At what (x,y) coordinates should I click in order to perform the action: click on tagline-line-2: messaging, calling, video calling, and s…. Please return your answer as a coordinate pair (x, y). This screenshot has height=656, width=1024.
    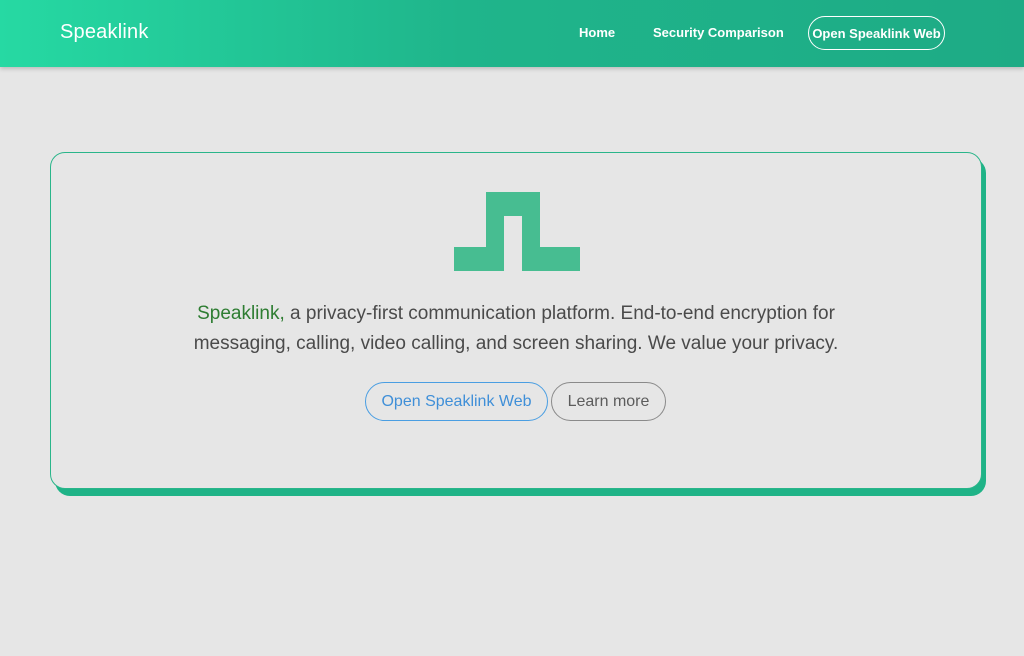
    Looking at the image, I should click on (516, 343).